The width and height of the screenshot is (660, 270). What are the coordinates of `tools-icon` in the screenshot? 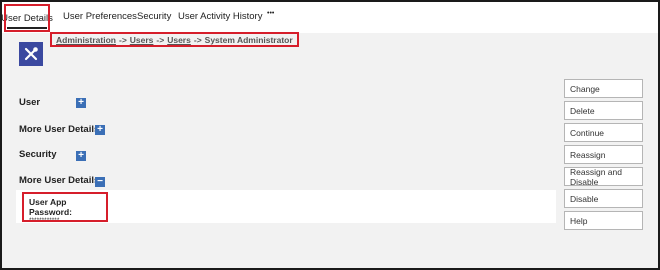 It's located at (31, 54).